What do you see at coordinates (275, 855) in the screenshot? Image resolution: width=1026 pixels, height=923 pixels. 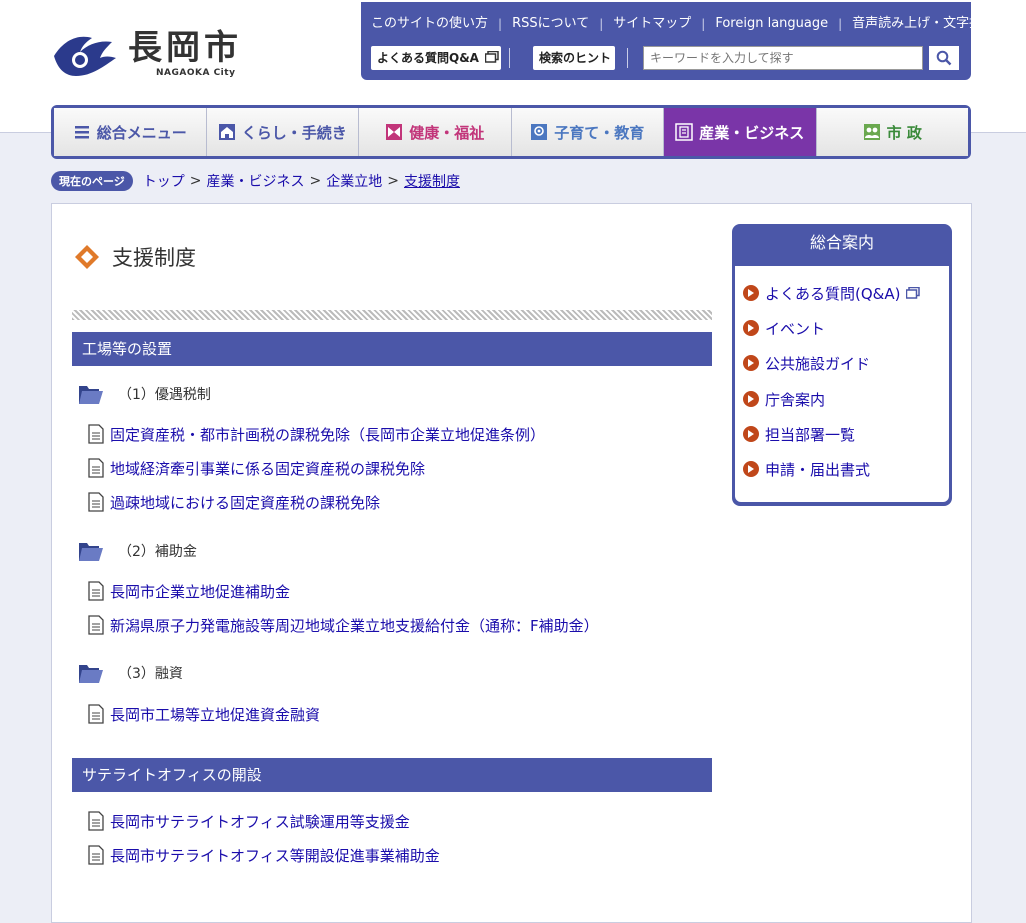 I see `link-satellite-office-opening-subsidy: 長岡市サテライトオフィス等開設促進事業補助金` at bounding box center [275, 855].